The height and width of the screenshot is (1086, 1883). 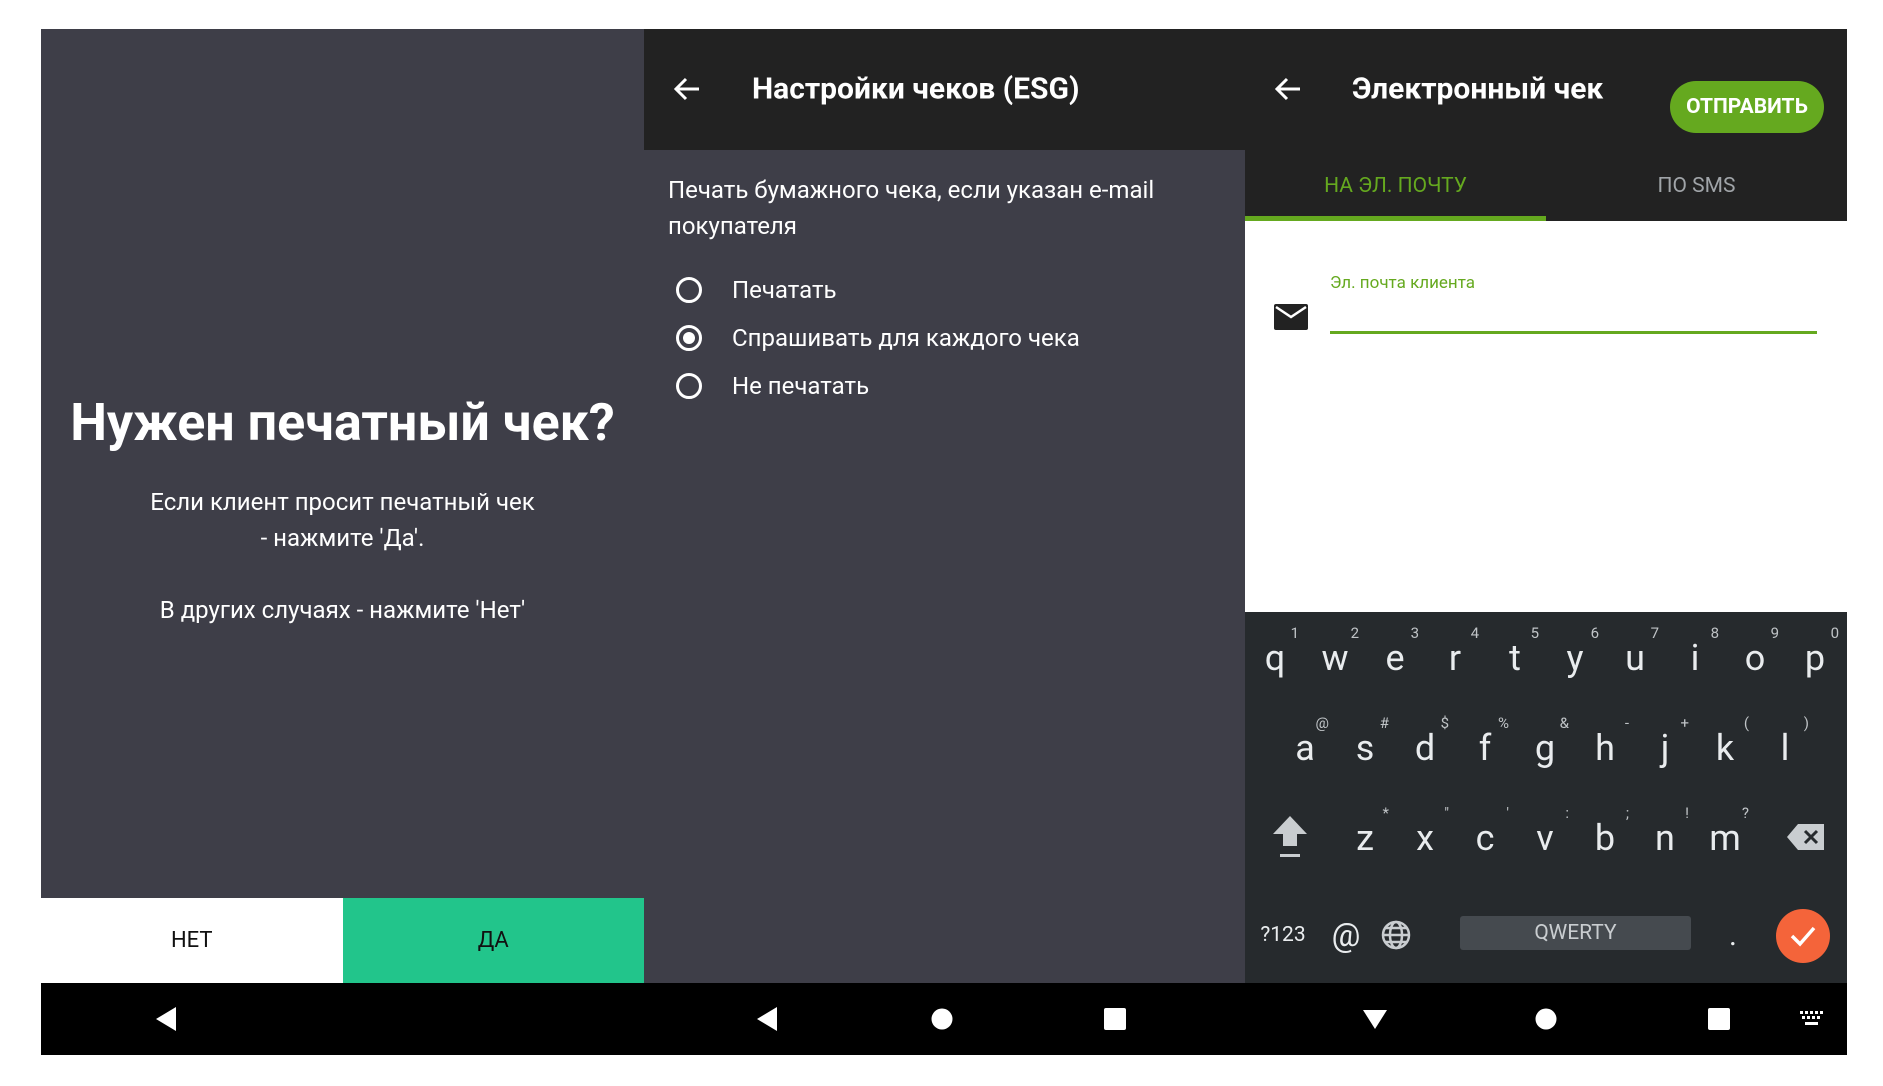 I want to click on email-field, so click(x=1573, y=314).